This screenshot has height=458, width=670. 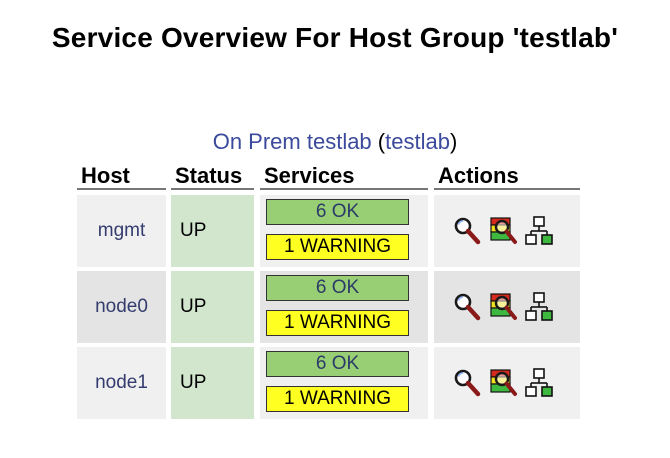 What do you see at coordinates (417, 141) in the screenshot?
I see `group-name-link: testlab` at bounding box center [417, 141].